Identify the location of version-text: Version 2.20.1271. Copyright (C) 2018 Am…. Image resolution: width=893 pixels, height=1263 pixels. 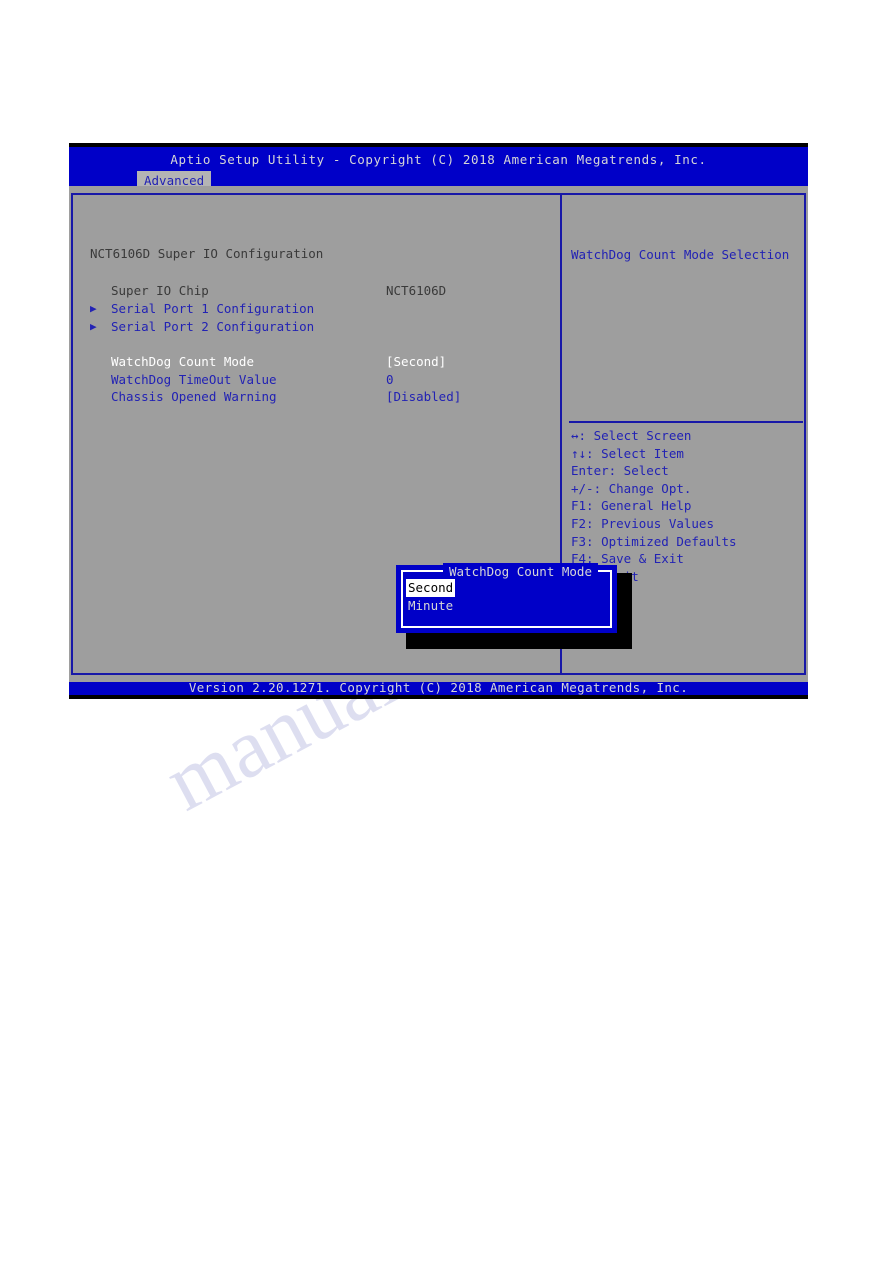
(438, 687).